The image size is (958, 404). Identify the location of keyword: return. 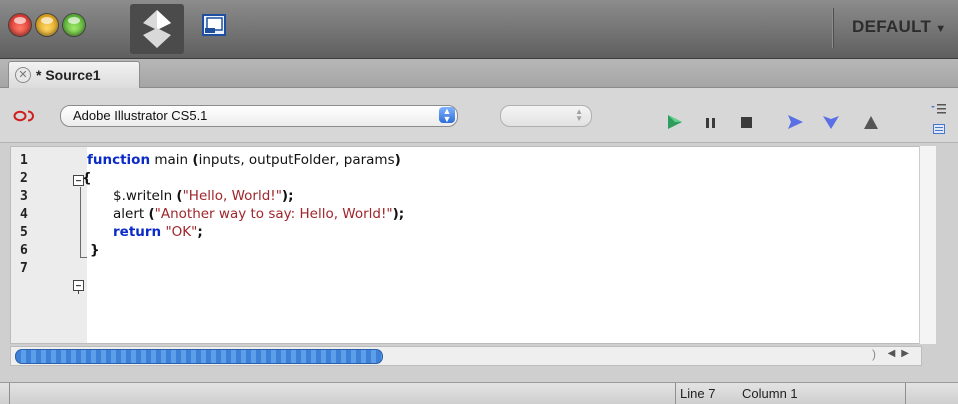
(137, 232).